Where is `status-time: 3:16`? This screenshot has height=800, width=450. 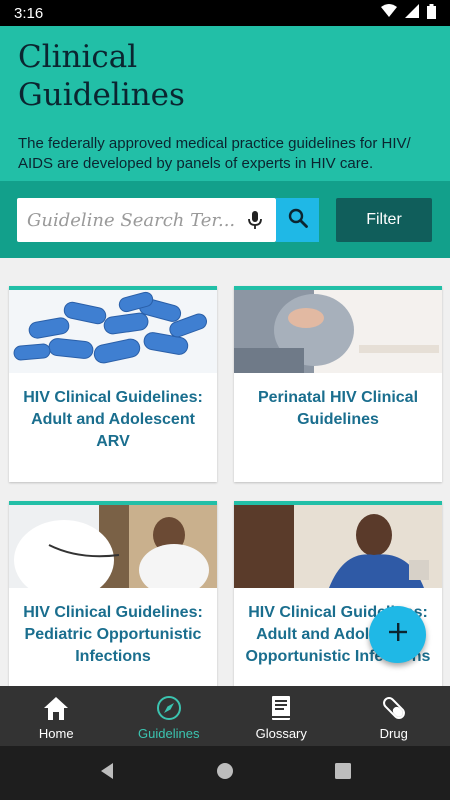
status-time: 3:16 is located at coordinates (29, 13).